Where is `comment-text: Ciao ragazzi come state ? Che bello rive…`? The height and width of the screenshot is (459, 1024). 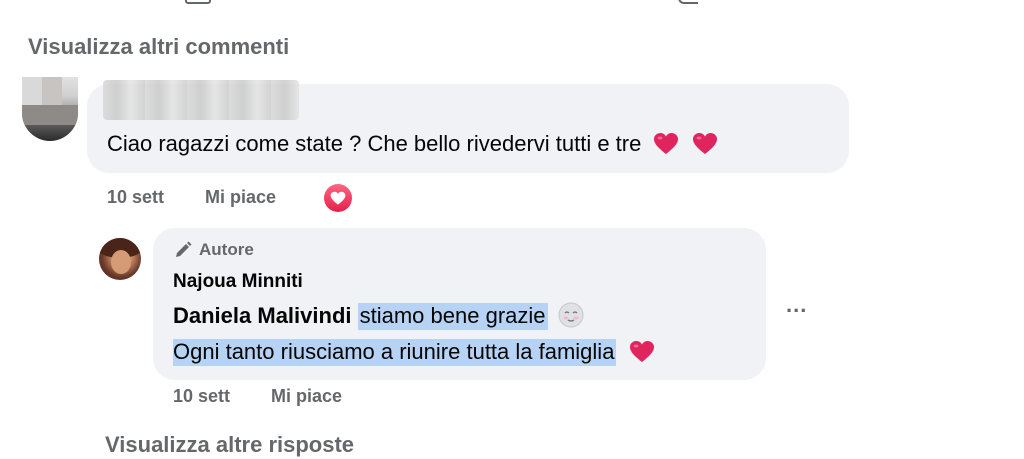 comment-text: Ciao ragazzi come state ? Che bello rive… is located at coordinates (412, 144).